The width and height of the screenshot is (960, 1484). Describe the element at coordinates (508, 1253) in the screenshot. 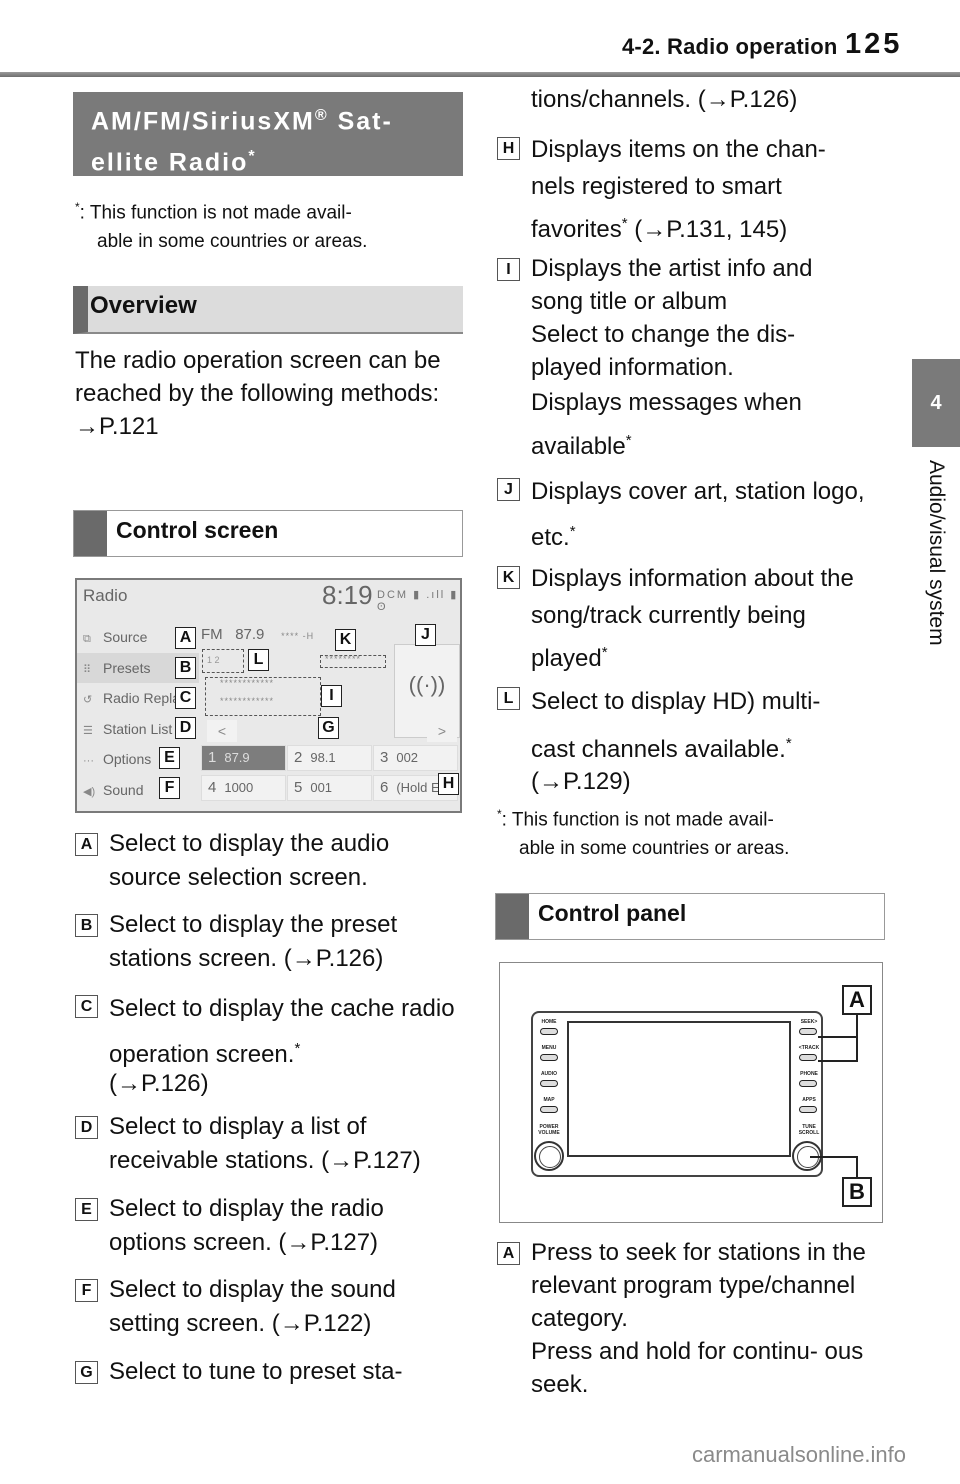

I see `item-marker: A` at that location.